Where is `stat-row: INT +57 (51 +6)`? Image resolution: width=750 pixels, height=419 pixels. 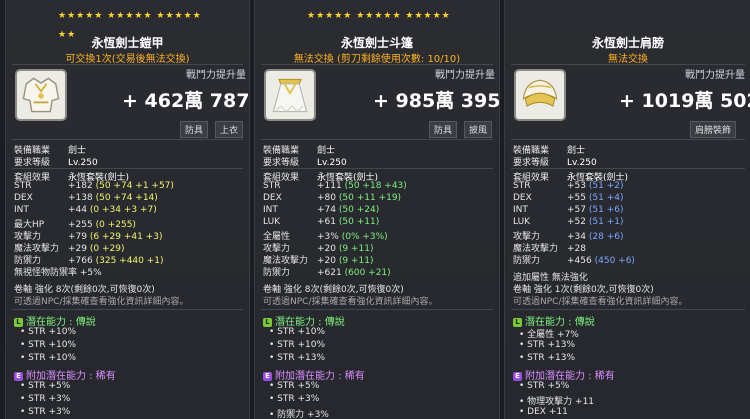
stat-row: INT +57 (51 +6) is located at coordinates (568, 210).